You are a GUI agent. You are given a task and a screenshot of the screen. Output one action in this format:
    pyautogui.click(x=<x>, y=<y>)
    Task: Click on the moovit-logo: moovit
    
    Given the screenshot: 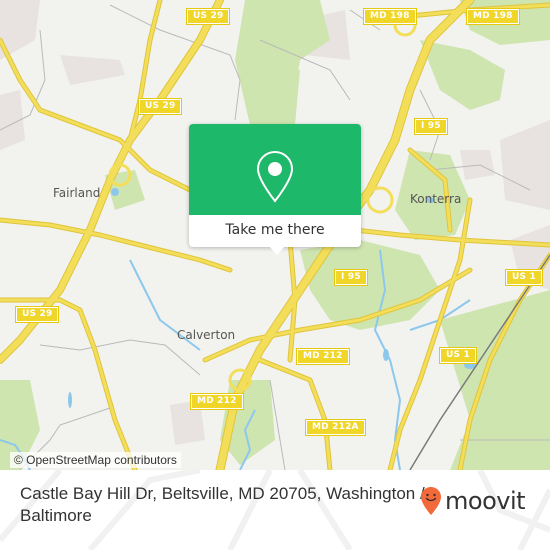 What is the action you would take?
    pyautogui.click(x=473, y=501)
    